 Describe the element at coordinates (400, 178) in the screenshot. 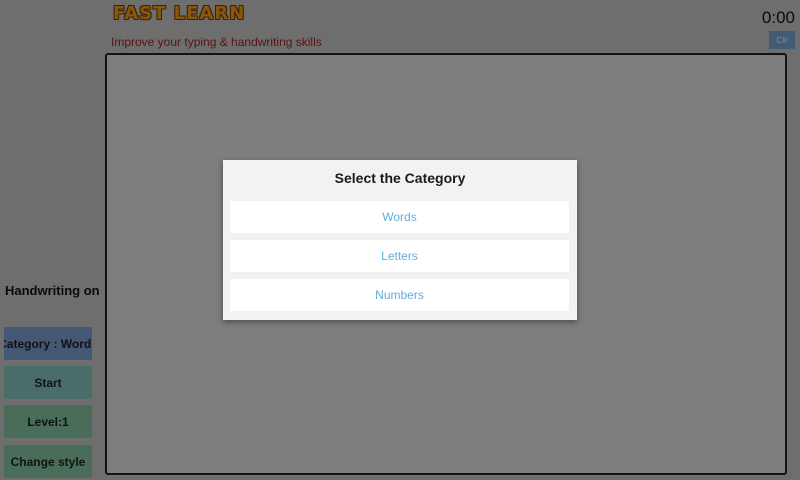

I see `dialog-title: Select the Category` at that location.